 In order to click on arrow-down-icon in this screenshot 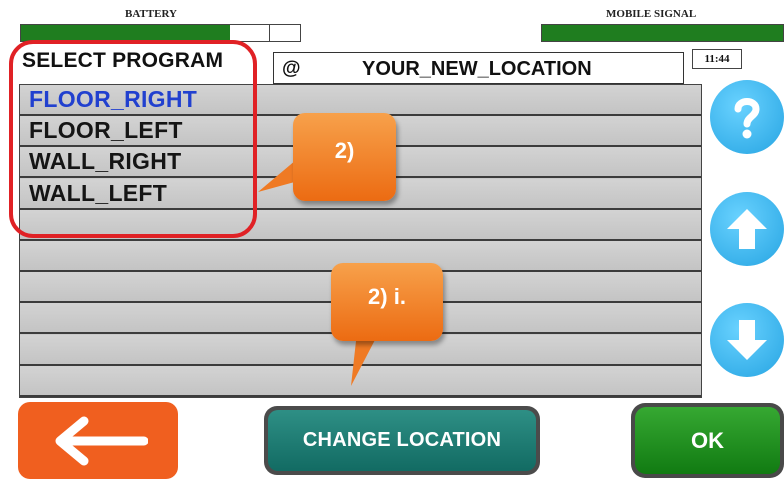, I will do `click(747, 340)`.